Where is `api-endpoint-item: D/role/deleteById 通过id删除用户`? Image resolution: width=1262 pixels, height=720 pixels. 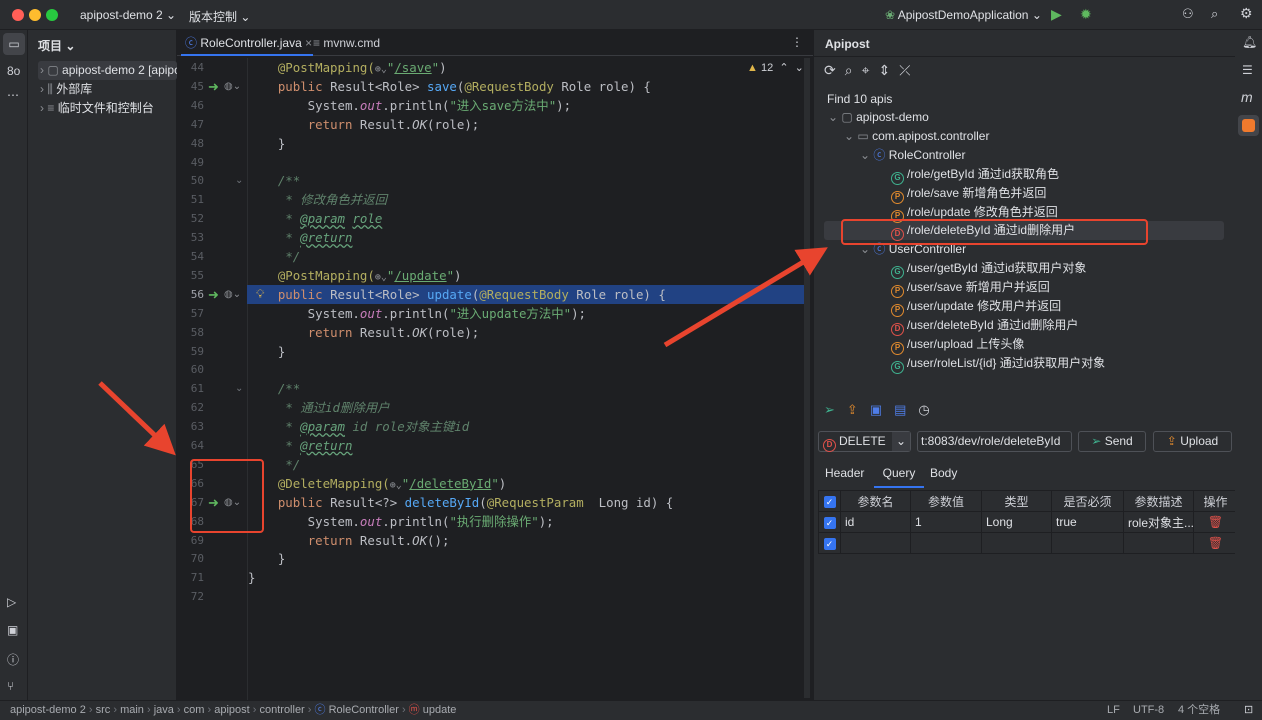 api-endpoint-item: D/role/deleteById 通过id删除用户 is located at coordinates (983, 231).